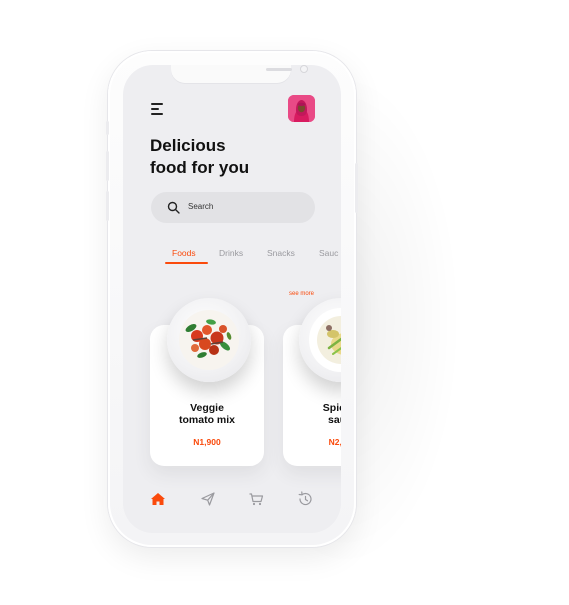  I want to click on nav-send, so click(208, 499).